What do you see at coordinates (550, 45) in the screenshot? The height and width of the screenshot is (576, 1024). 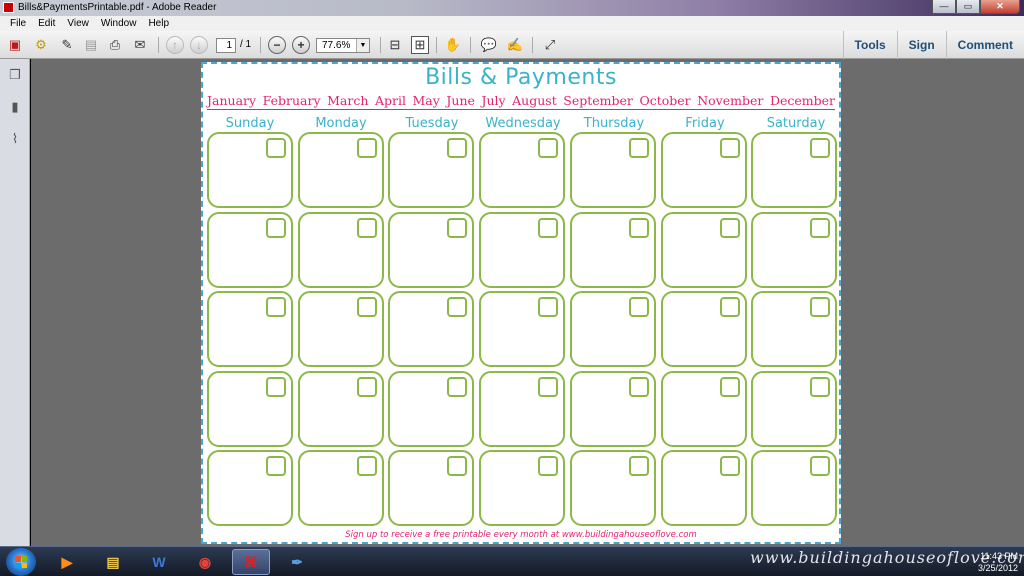 I see `expand-icon: ⤢` at bounding box center [550, 45].